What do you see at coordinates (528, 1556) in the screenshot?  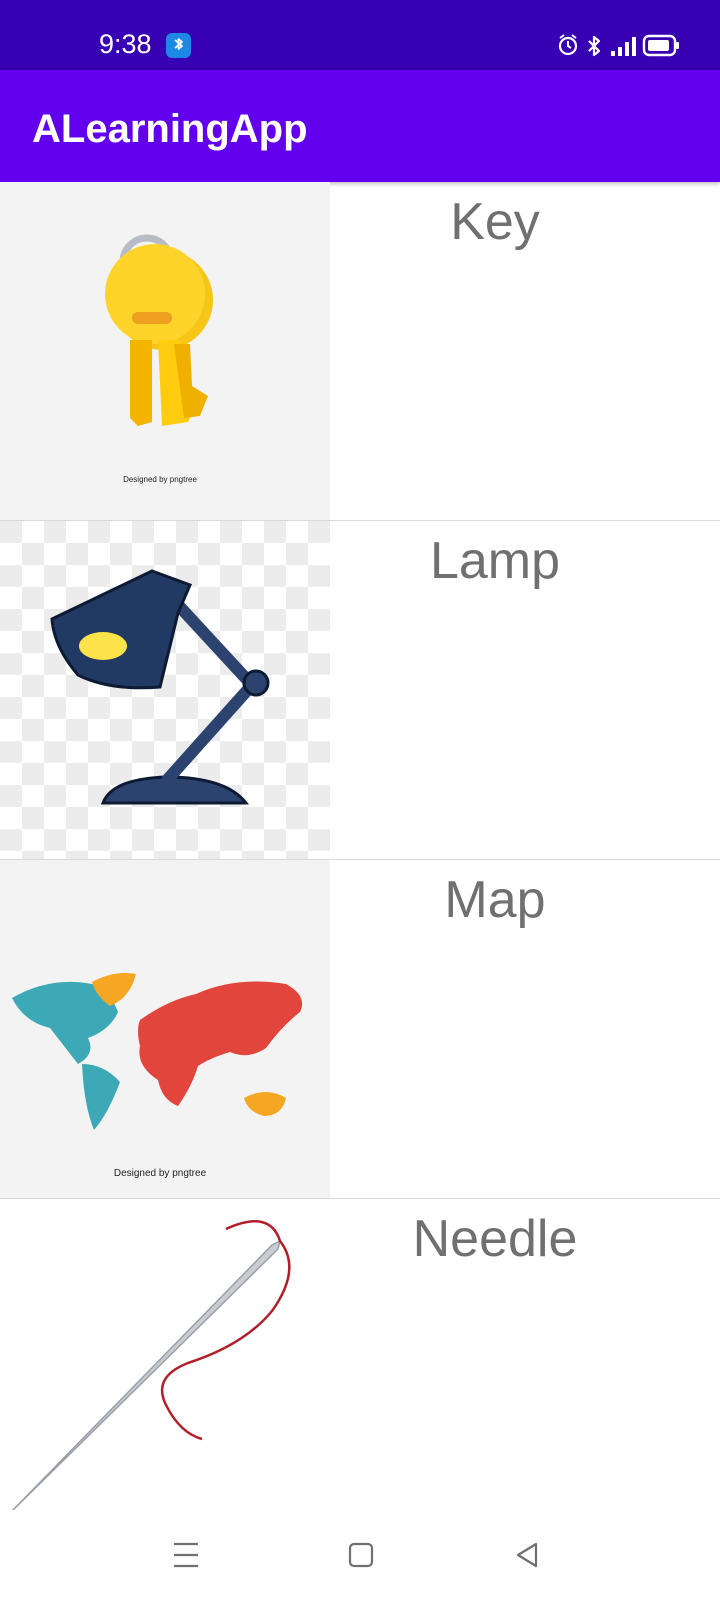 I see `back-icon` at bounding box center [528, 1556].